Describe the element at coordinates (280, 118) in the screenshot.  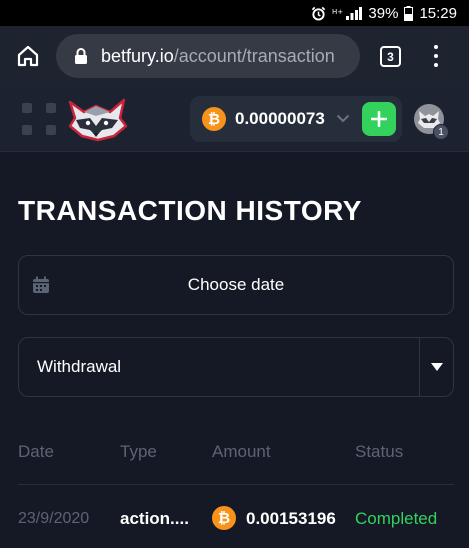
I see `balance-amount: 0.00000073` at that location.